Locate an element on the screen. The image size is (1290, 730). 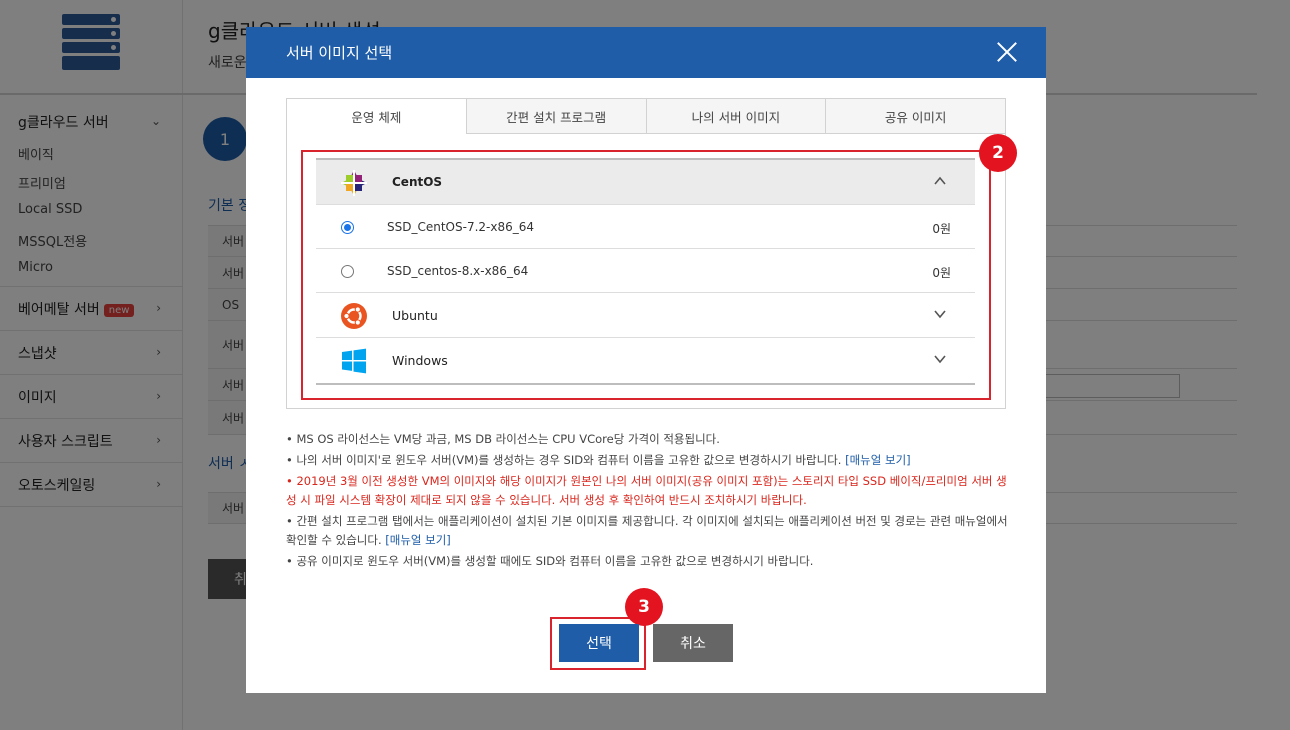
tab-os: 운영 체제 is located at coordinates (376, 116).